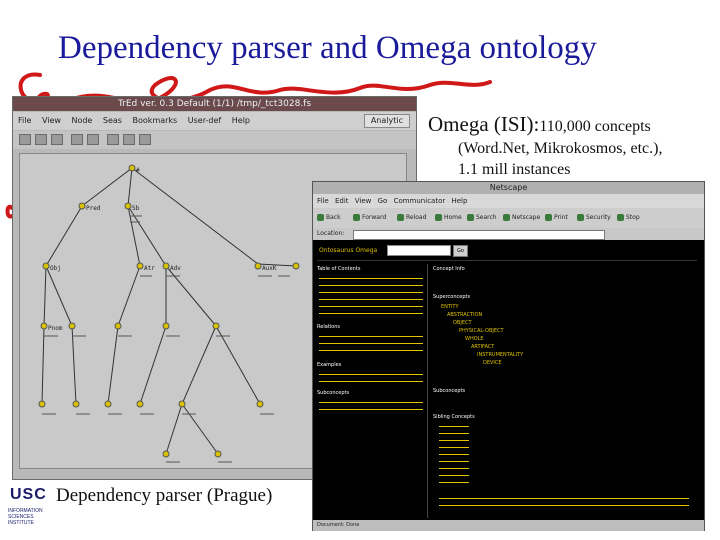  I want to click on print-button: Print, so click(556, 218).